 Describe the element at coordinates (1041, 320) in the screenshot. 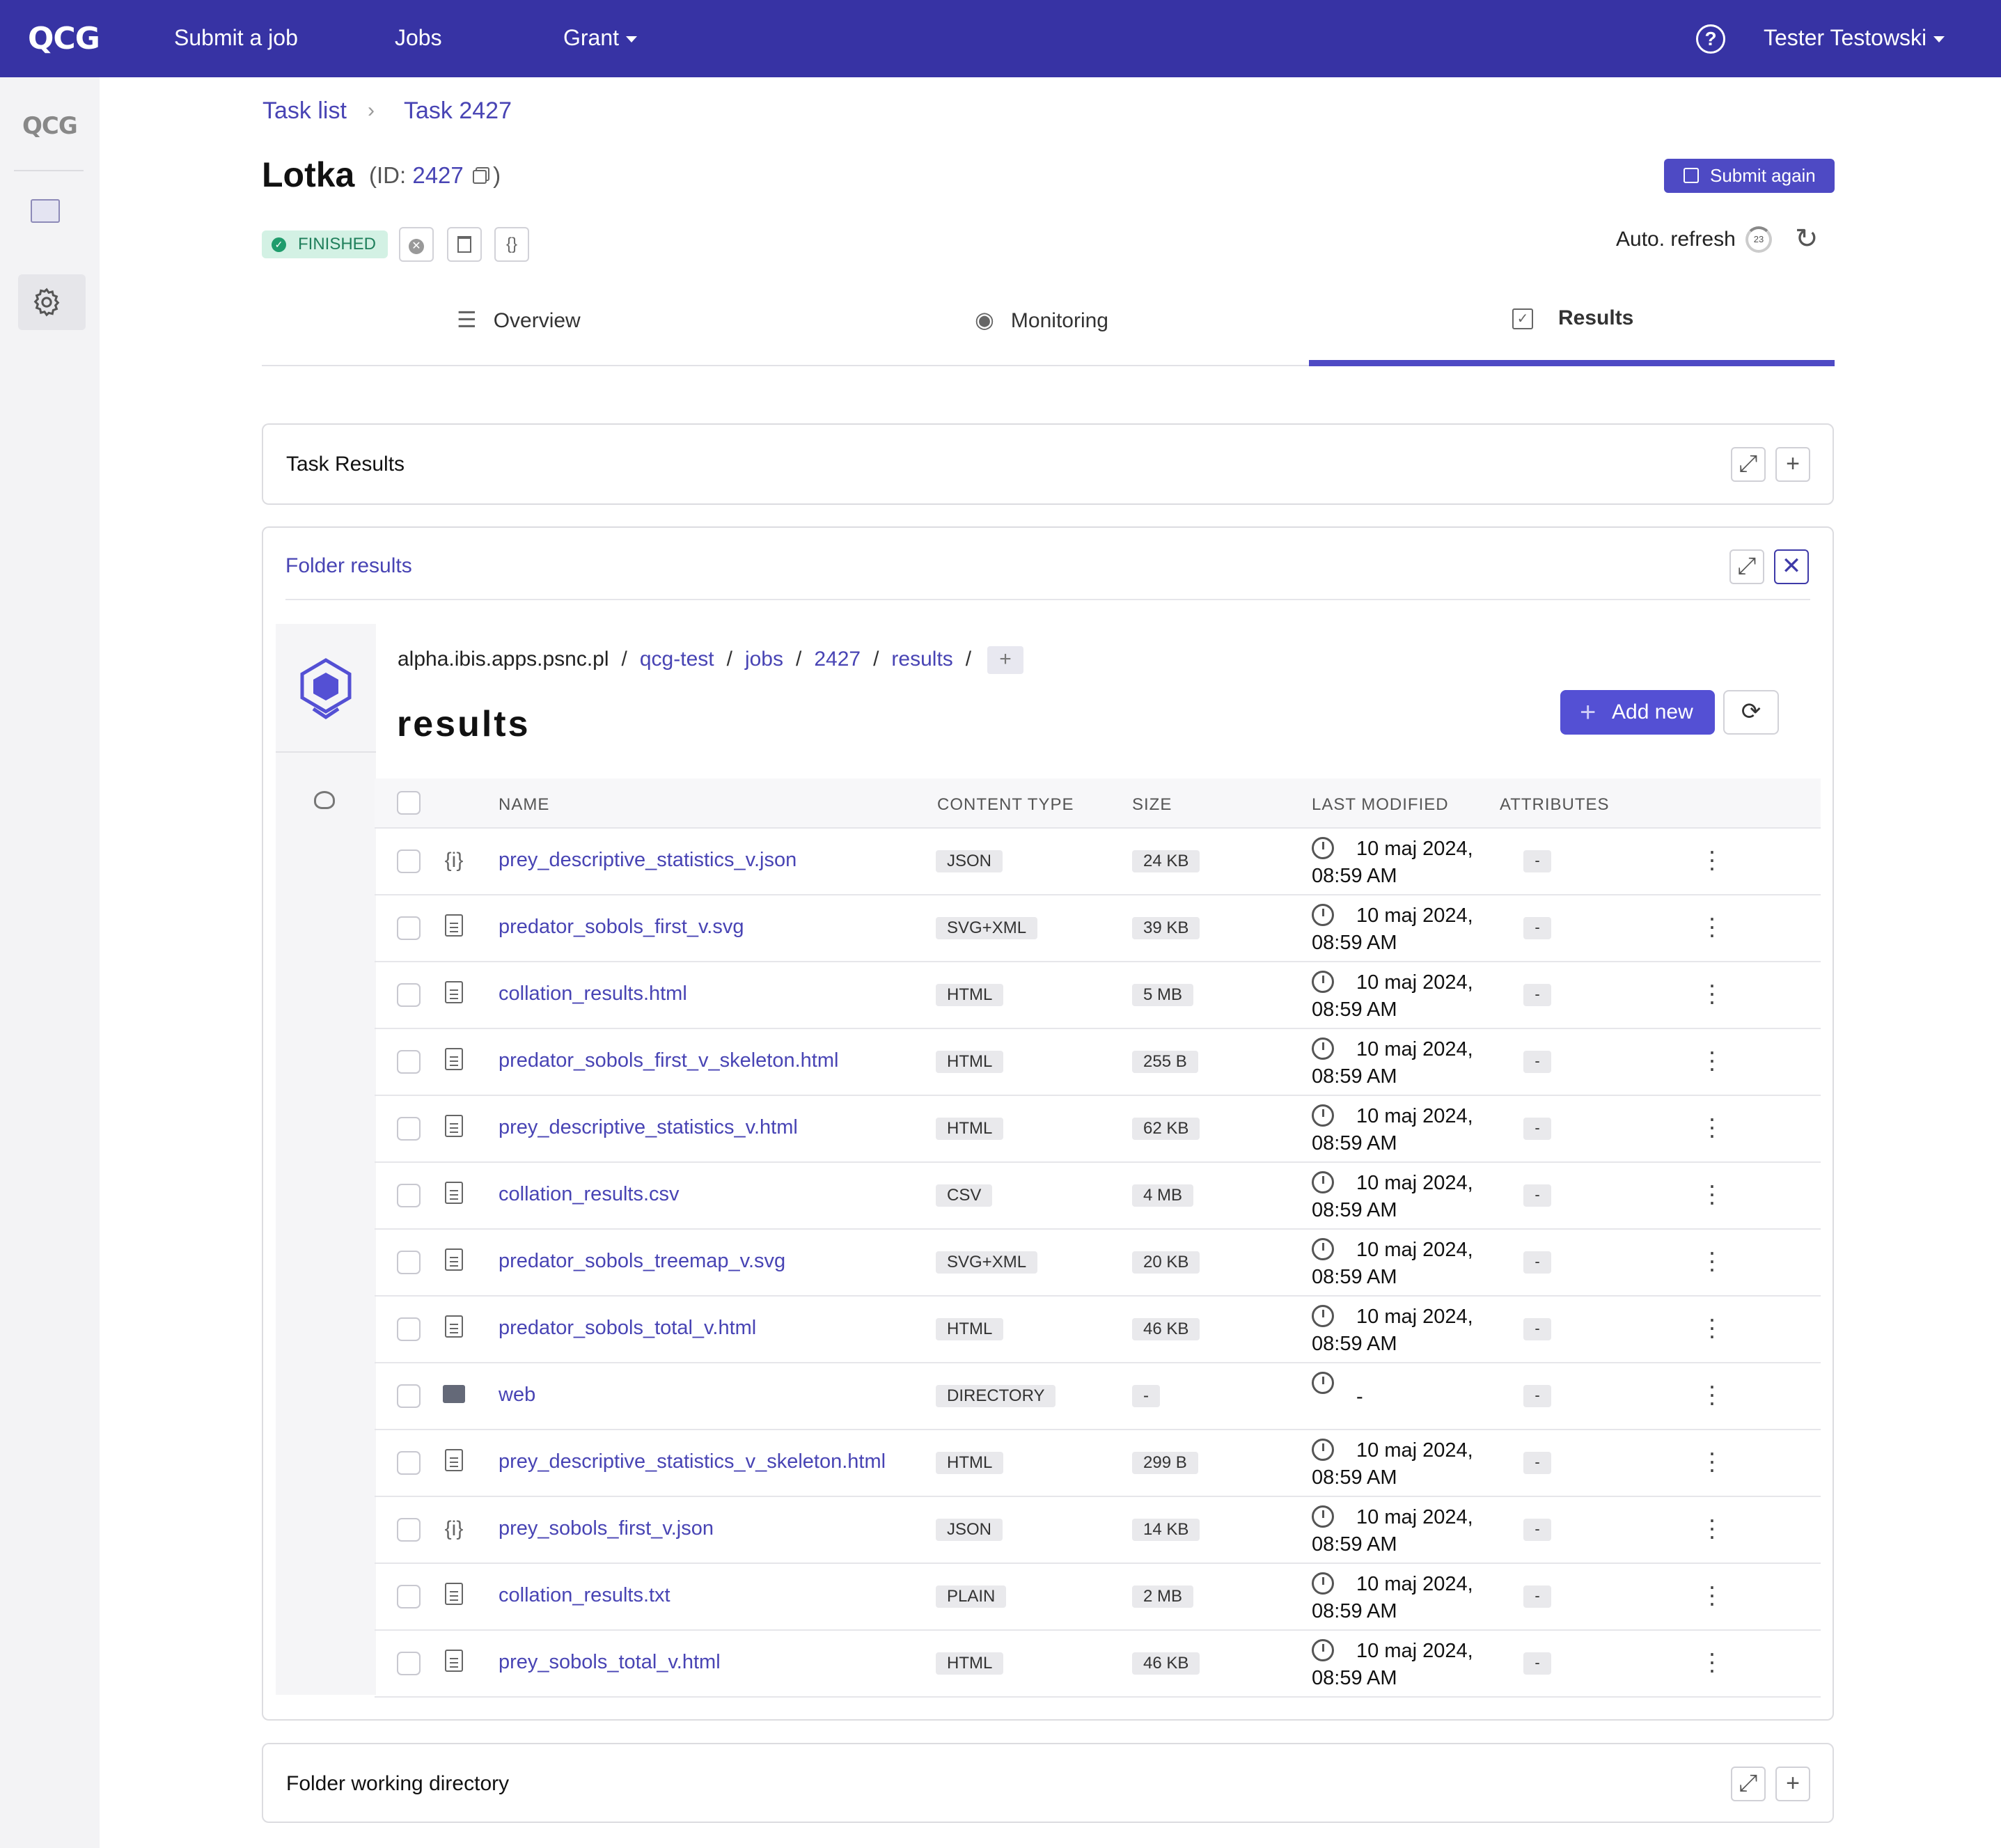

I see `tab-monitoring: ◉ Monitoring` at that location.